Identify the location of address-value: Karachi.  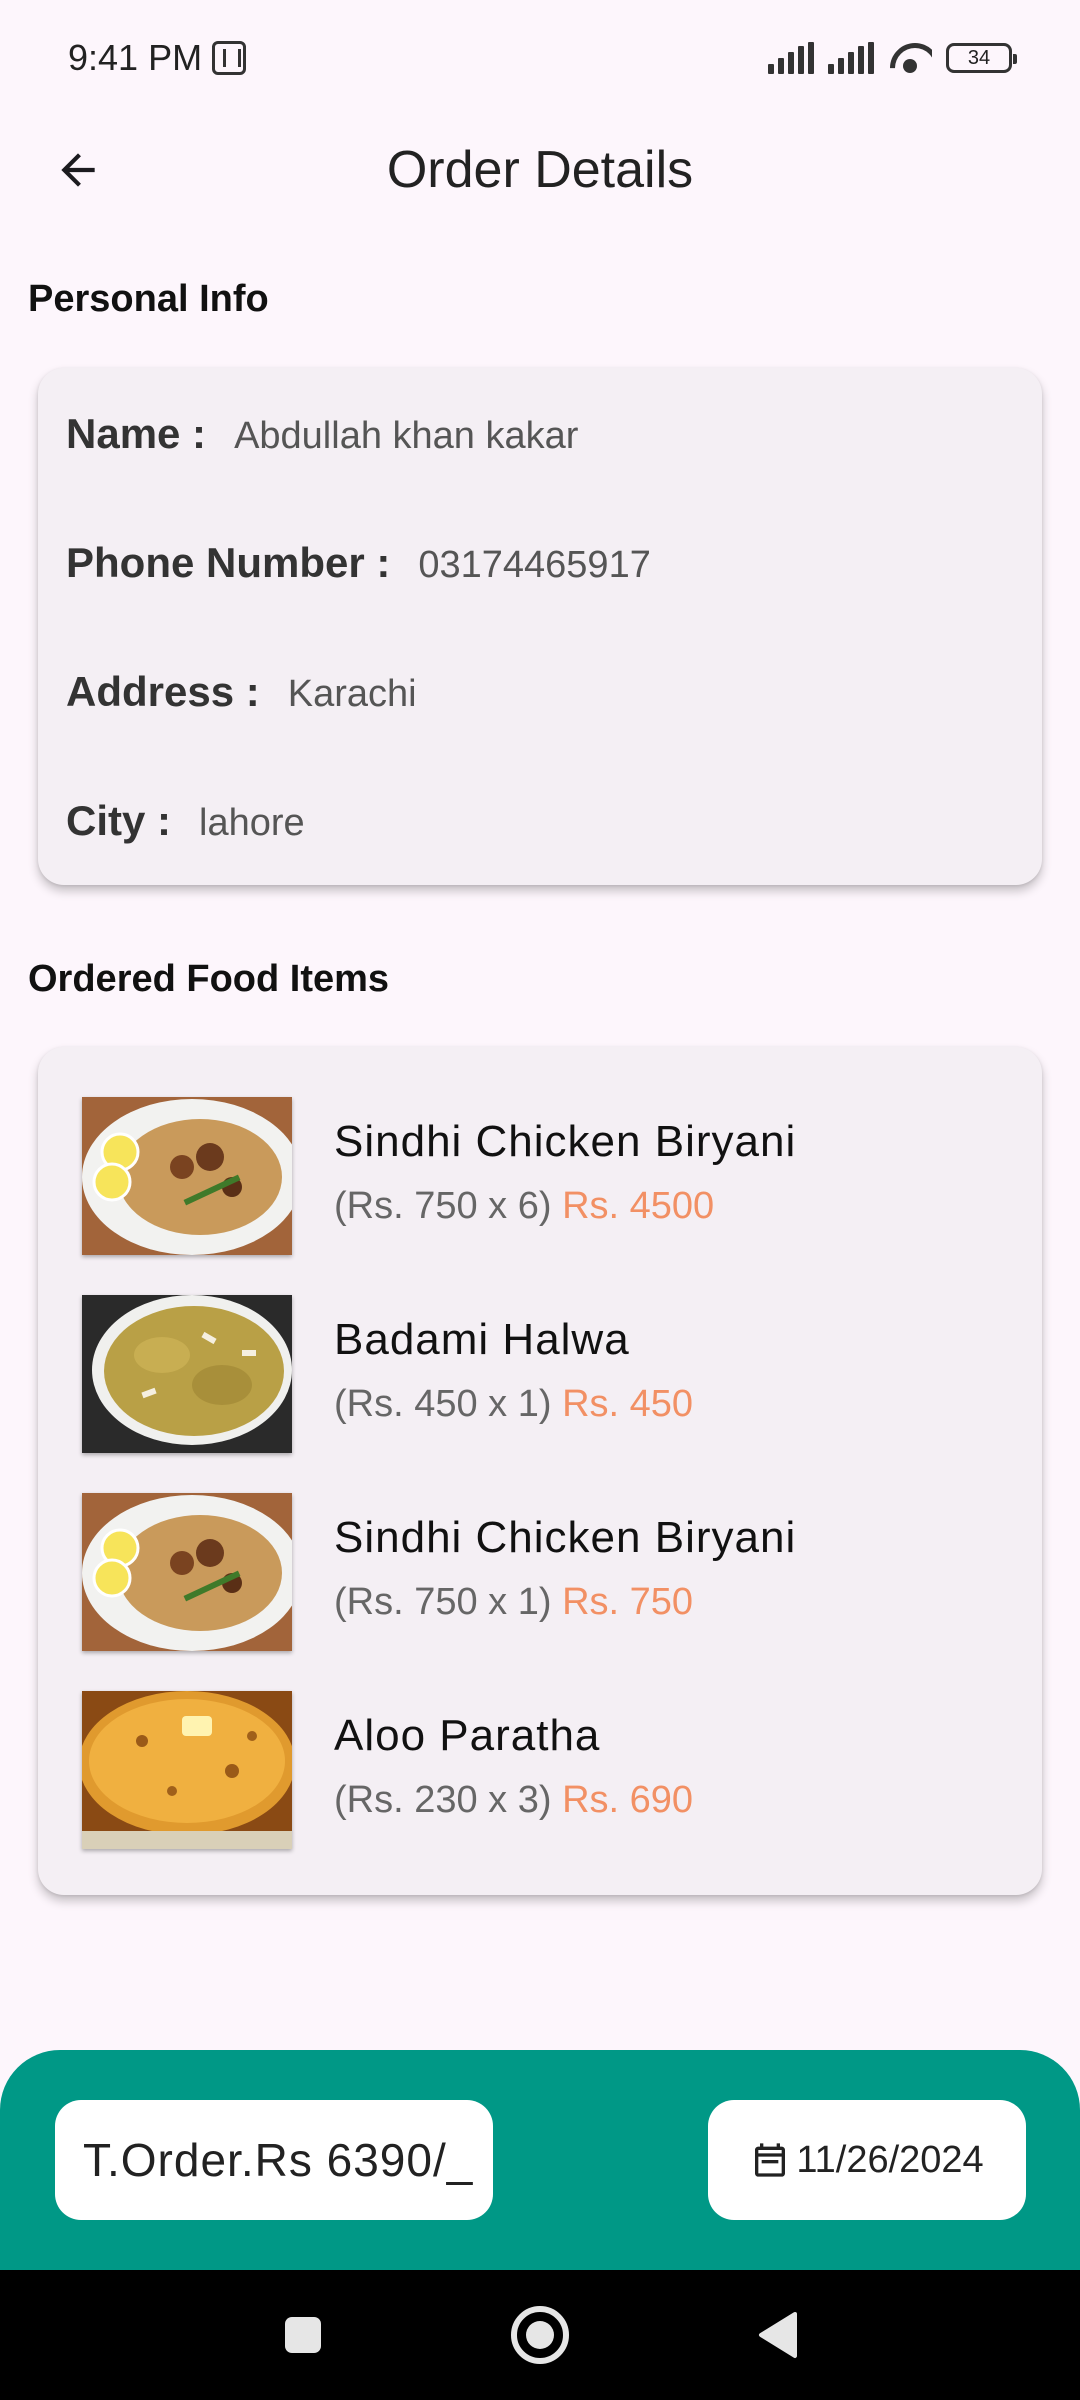
(352, 694).